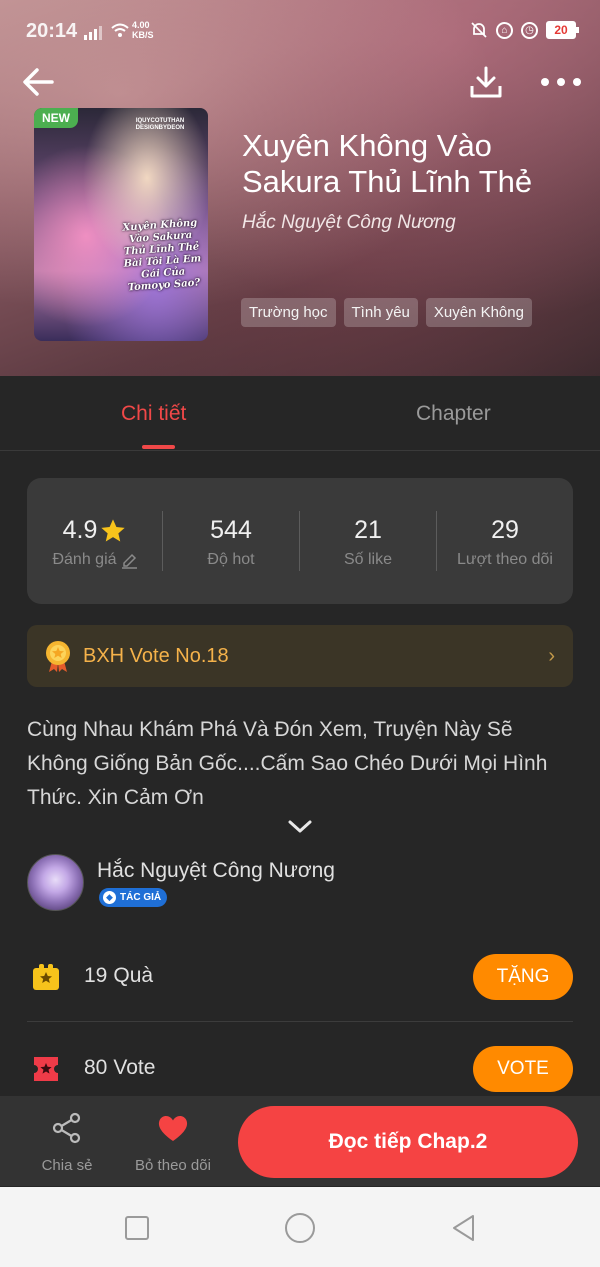 The height and width of the screenshot is (1267, 600). I want to click on tag-chip: Xuyên Không, so click(478, 312).